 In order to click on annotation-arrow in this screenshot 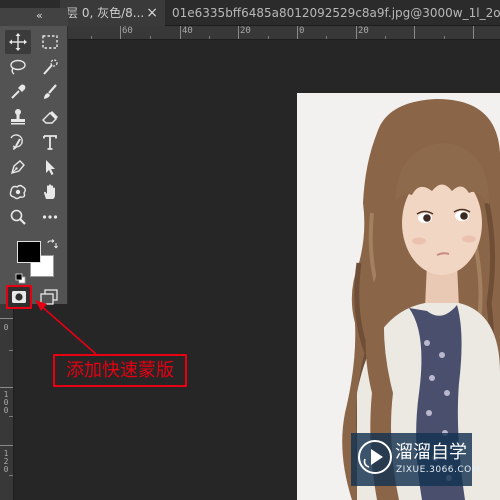, I will do `click(66, 327)`.